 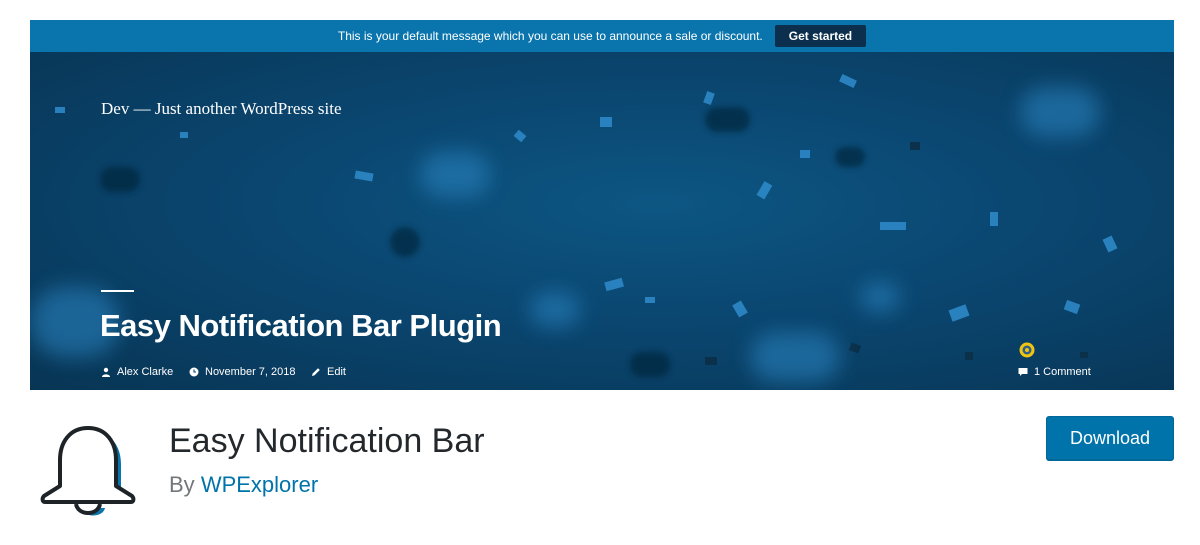 What do you see at coordinates (316, 372) in the screenshot?
I see `pencil-icon` at bounding box center [316, 372].